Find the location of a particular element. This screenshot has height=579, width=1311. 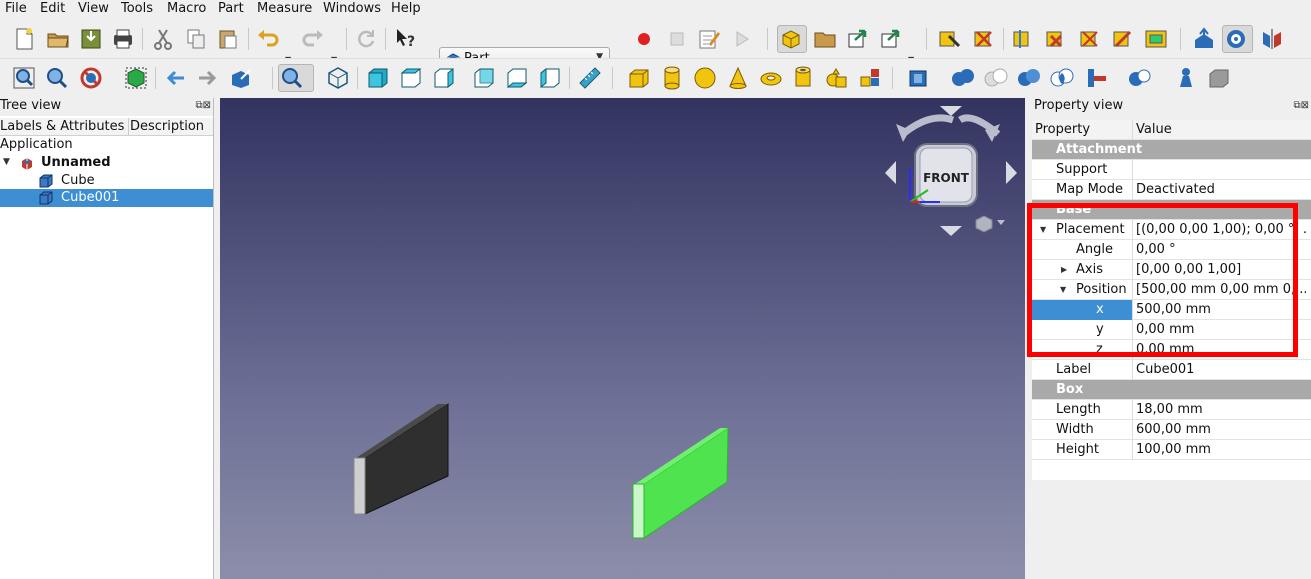

fit-selection-icon is located at coordinates (57, 78).